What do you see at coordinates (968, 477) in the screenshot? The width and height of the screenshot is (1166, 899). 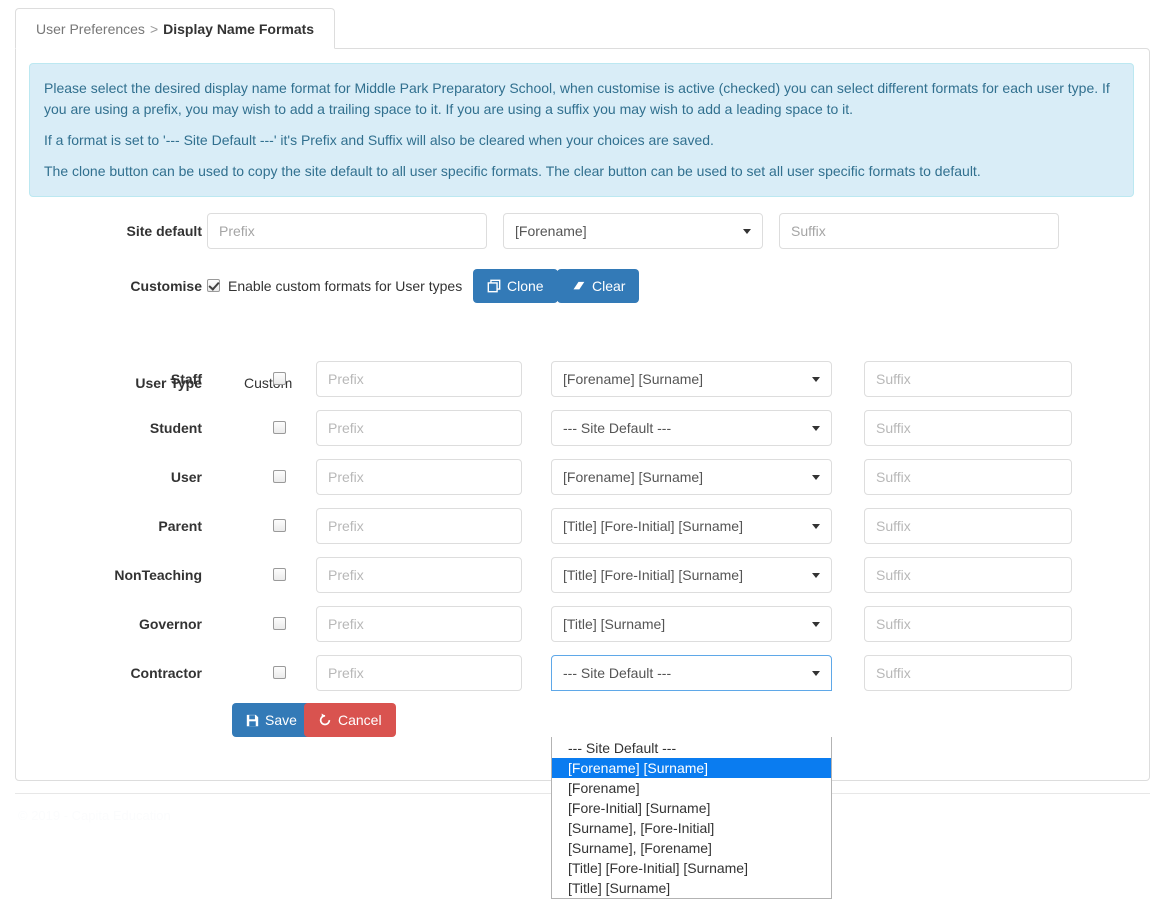 I see `suffix-input-user` at bounding box center [968, 477].